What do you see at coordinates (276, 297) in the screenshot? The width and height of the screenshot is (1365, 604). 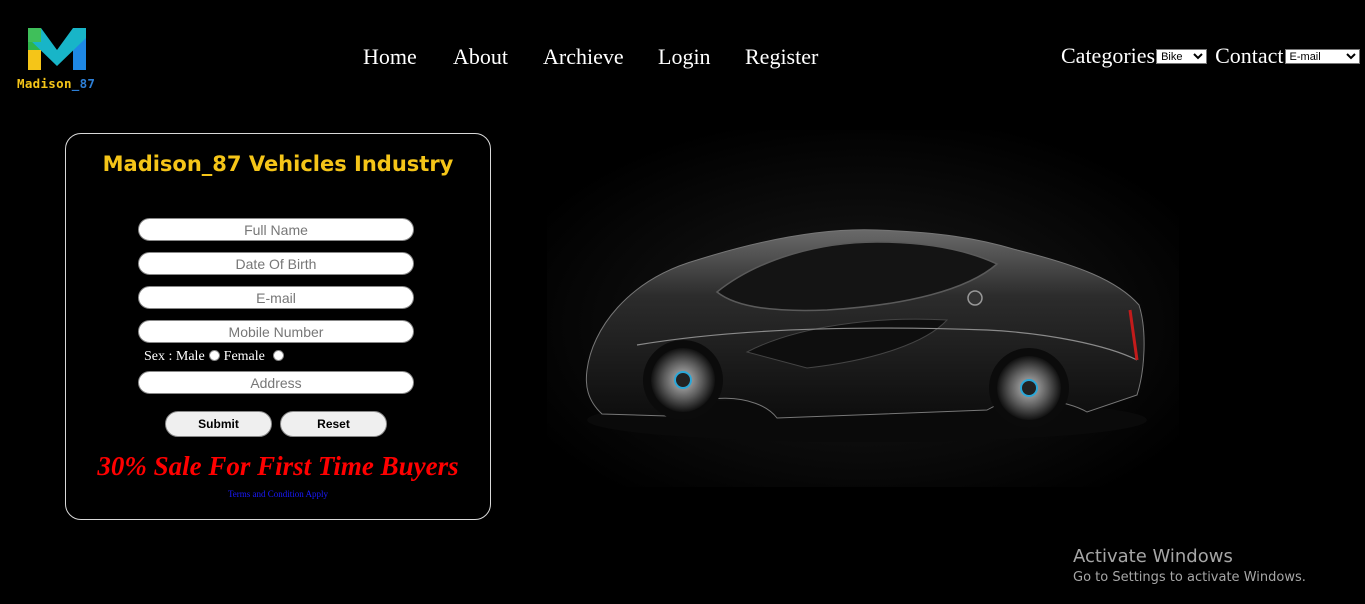 I see `email-input` at bounding box center [276, 297].